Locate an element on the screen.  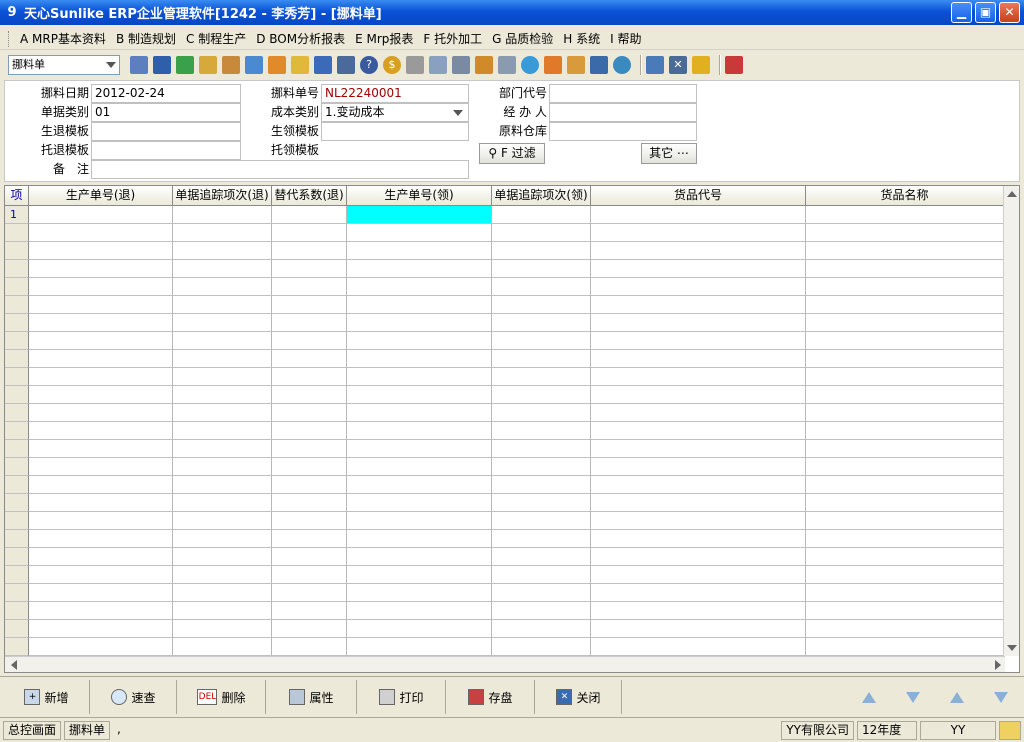
menu-help: I 帮助 is located at coordinates (625, 39).